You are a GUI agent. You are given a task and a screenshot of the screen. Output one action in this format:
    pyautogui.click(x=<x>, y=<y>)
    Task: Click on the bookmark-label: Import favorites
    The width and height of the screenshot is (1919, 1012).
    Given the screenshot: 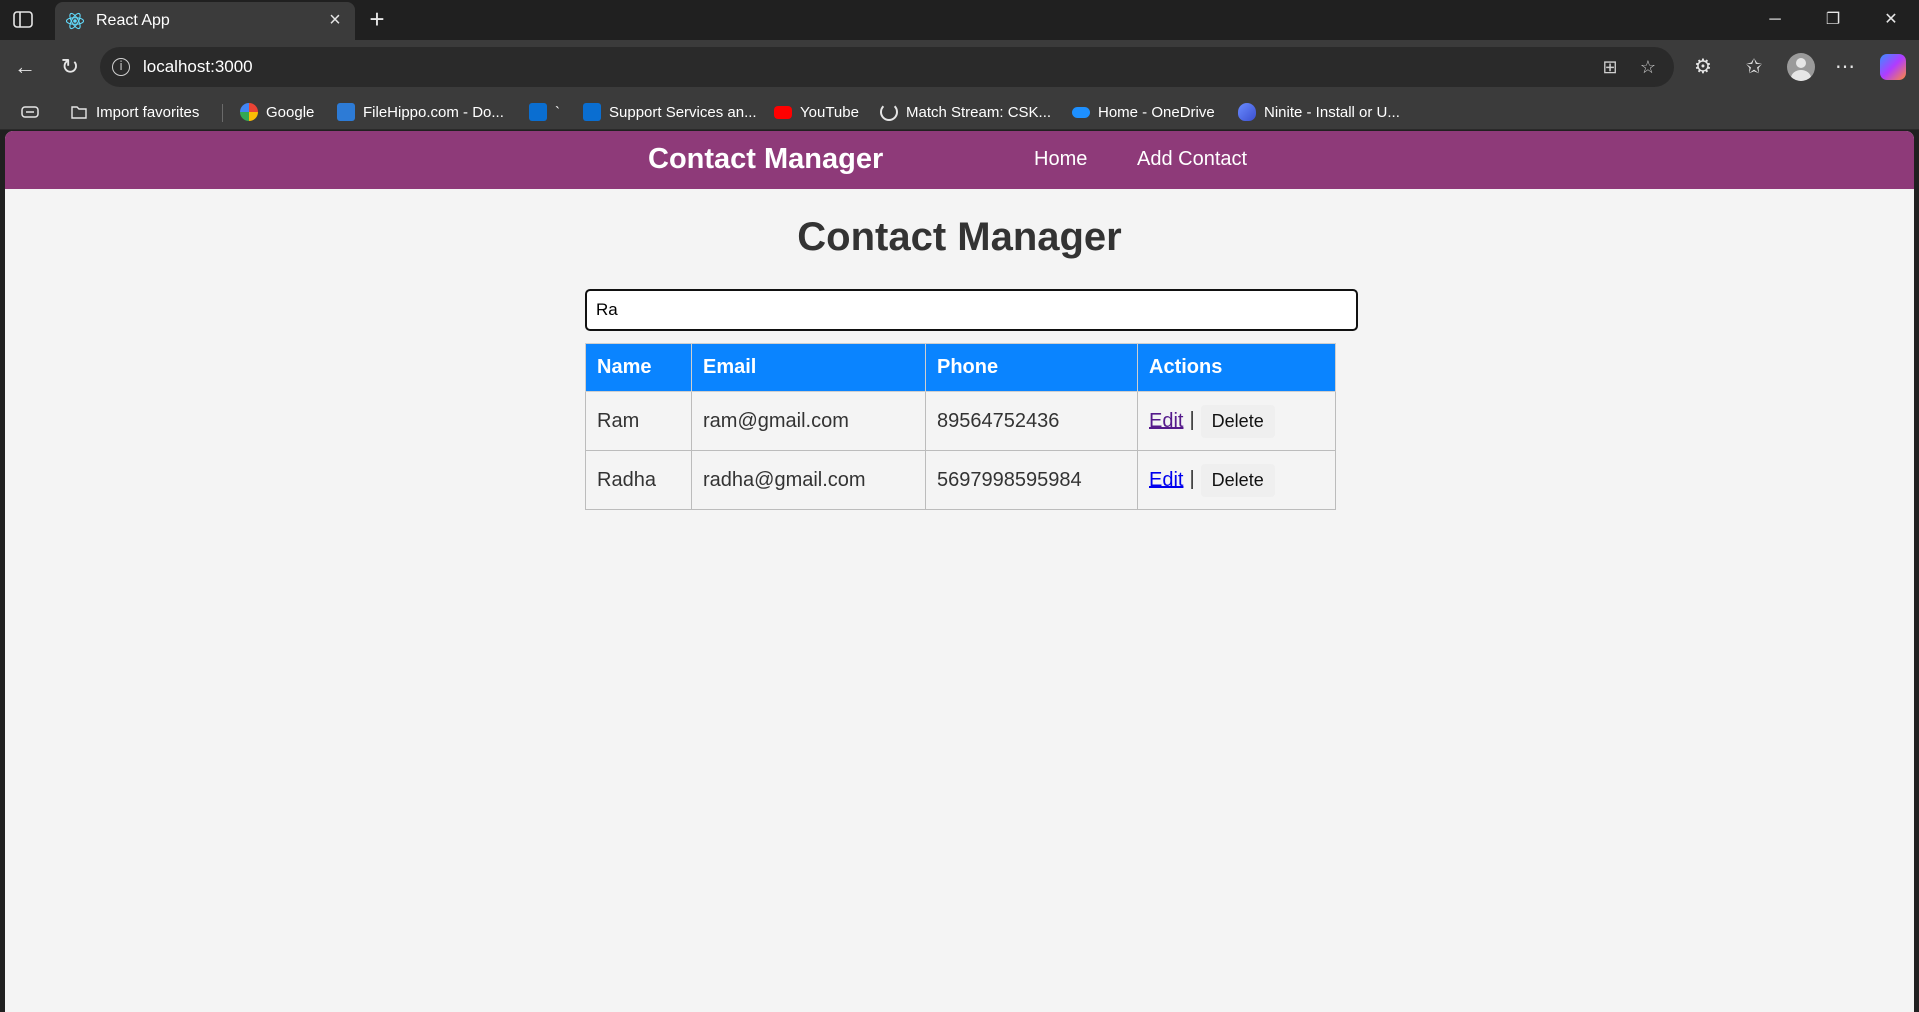 What is the action you would take?
    pyautogui.click(x=148, y=112)
    